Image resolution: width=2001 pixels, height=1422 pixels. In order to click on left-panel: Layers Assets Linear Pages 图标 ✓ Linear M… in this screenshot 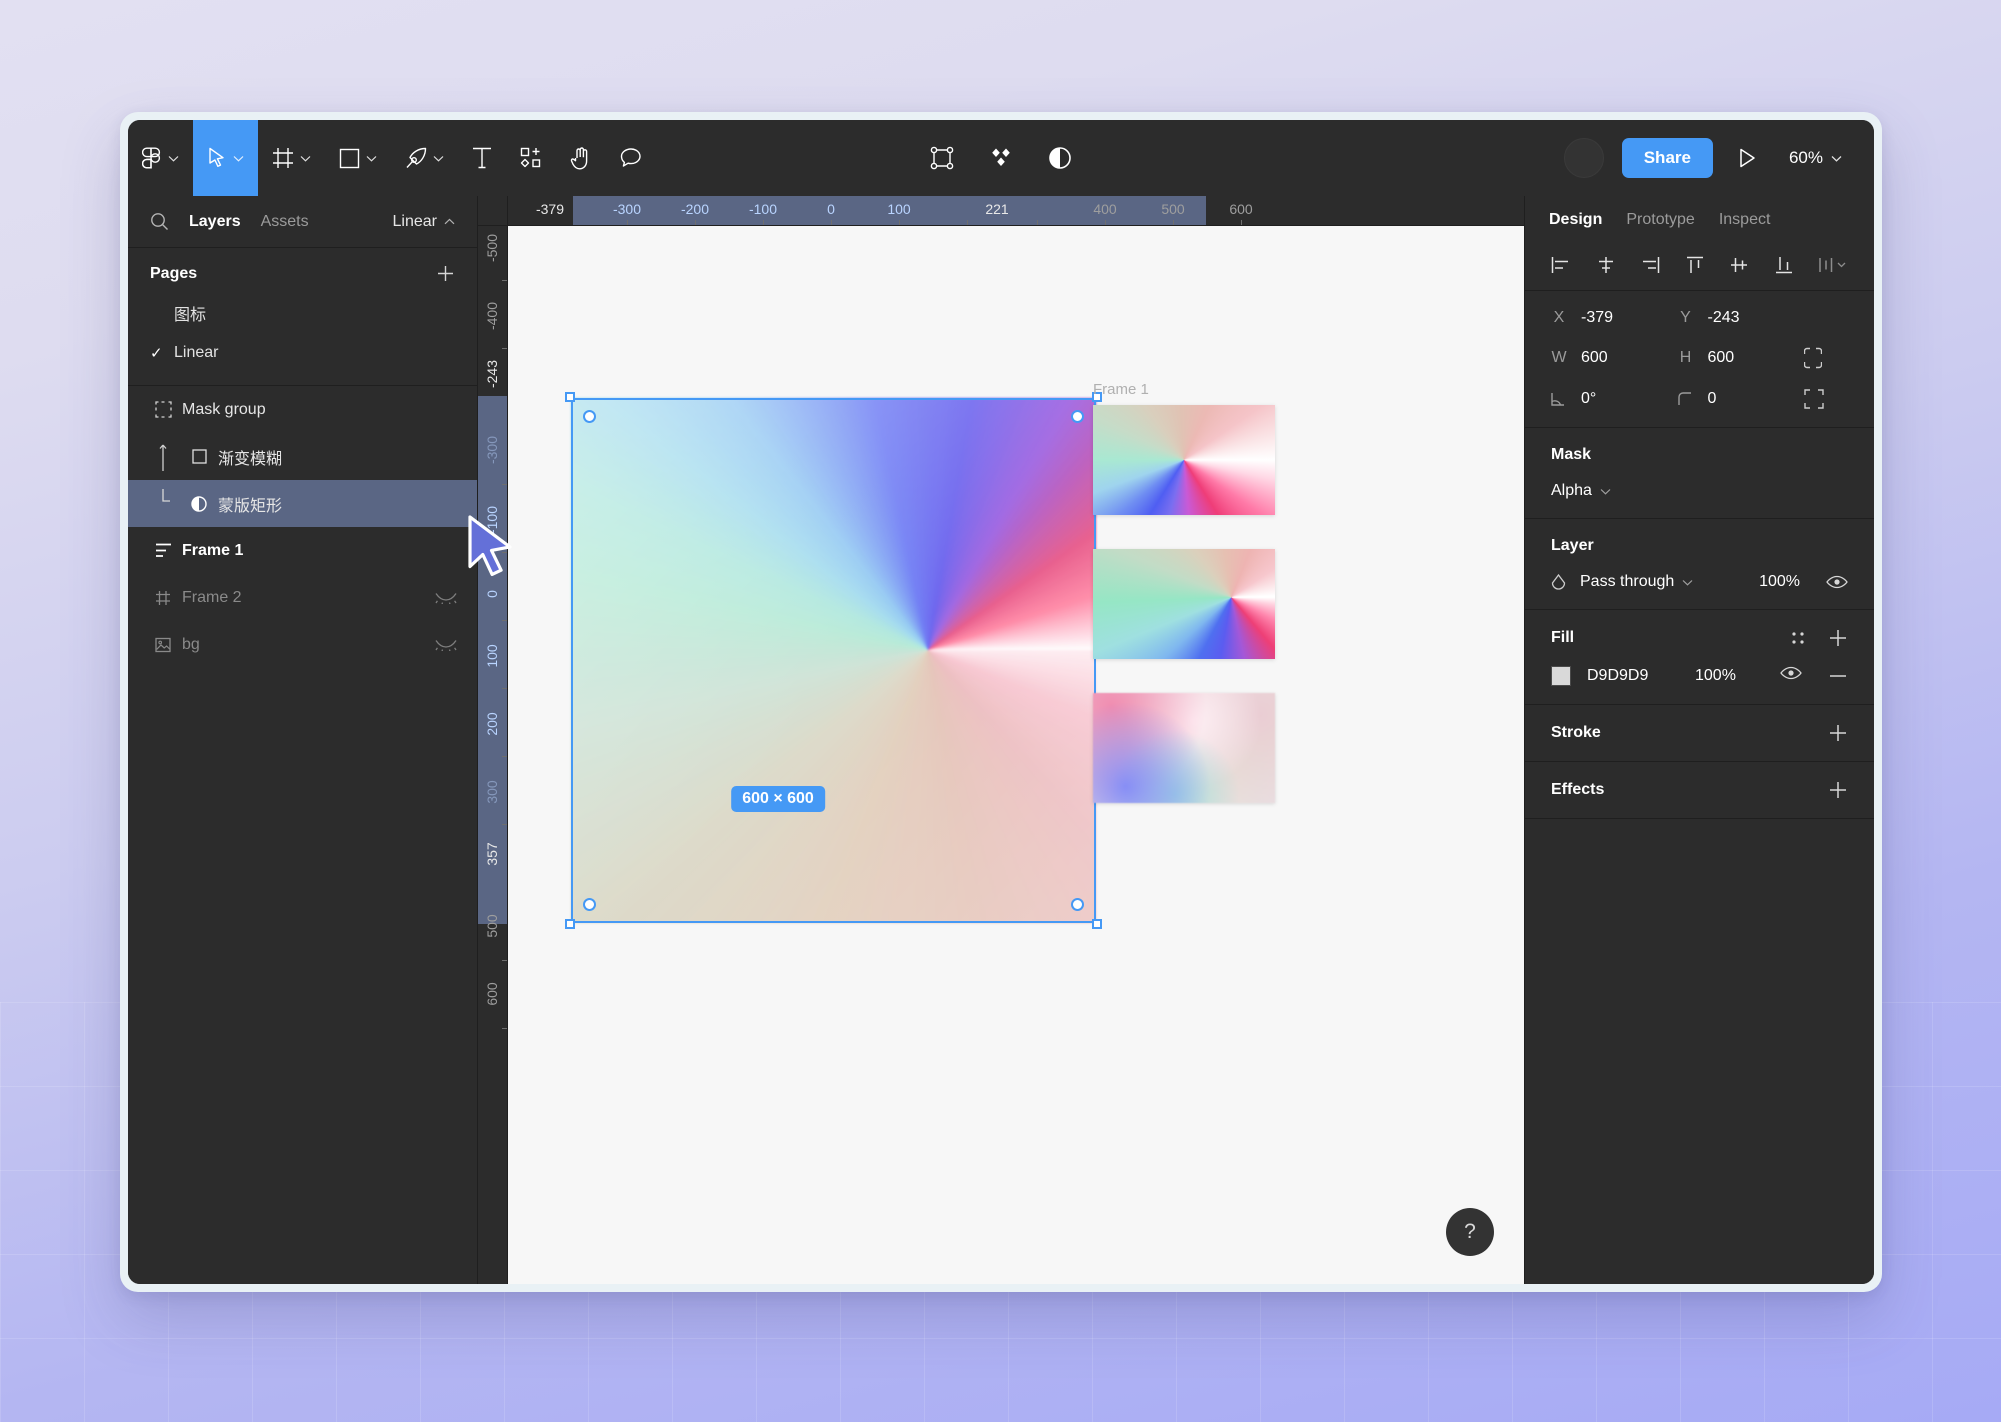, I will do `click(303, 740)`.